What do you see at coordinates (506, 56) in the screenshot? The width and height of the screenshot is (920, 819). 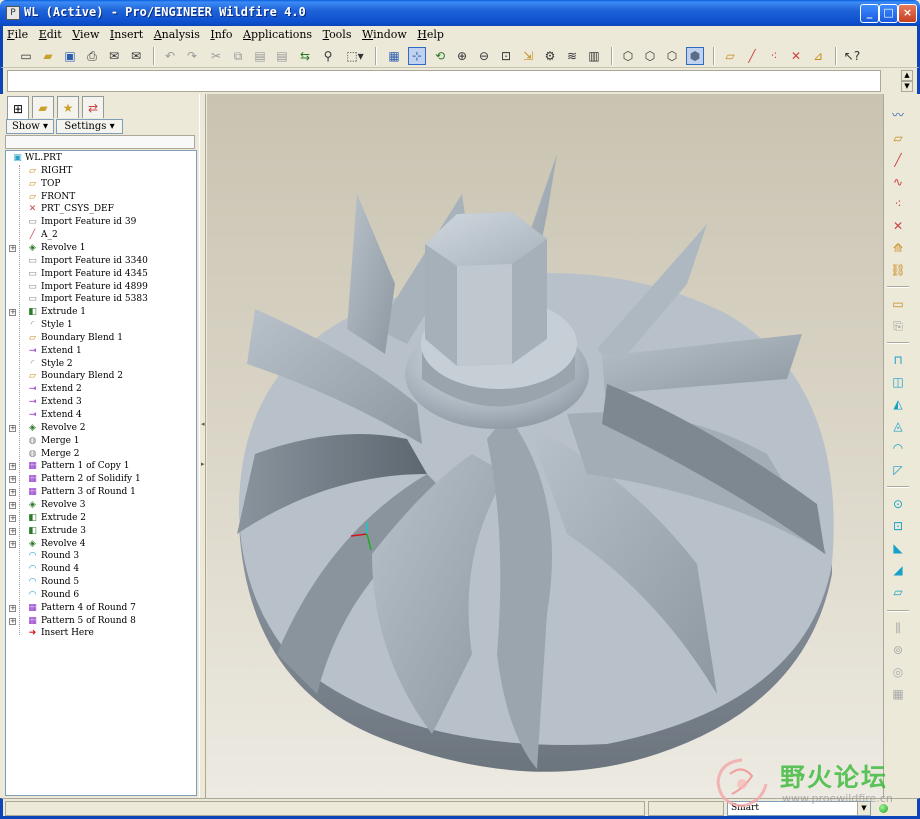 I see `refit-icon: ⊡` at bounding box center [506, 56].